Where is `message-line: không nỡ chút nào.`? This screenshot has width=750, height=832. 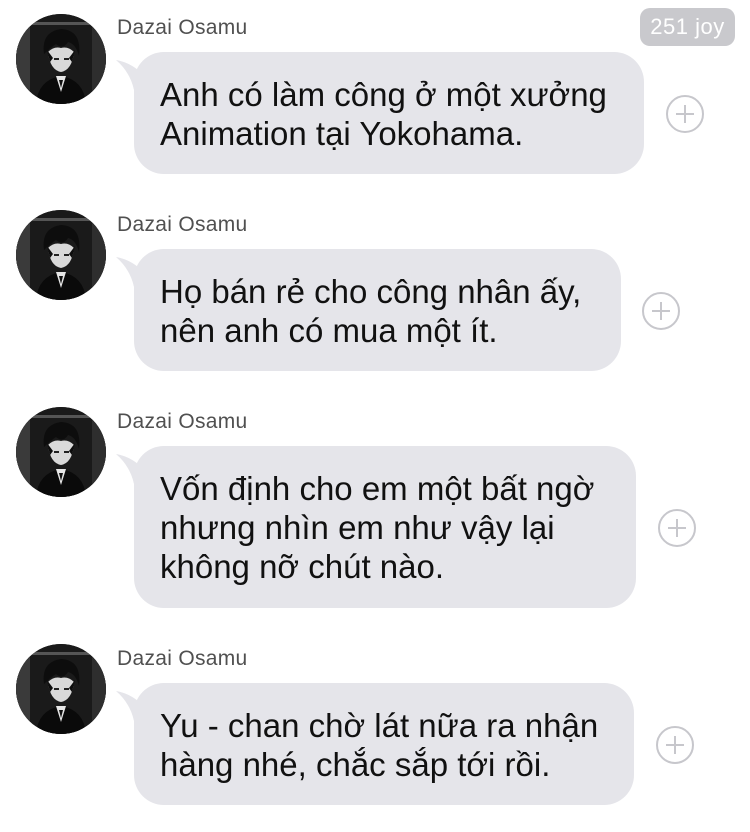 message-line: không nỡ chút nào. is located at coordinates (302, 566).